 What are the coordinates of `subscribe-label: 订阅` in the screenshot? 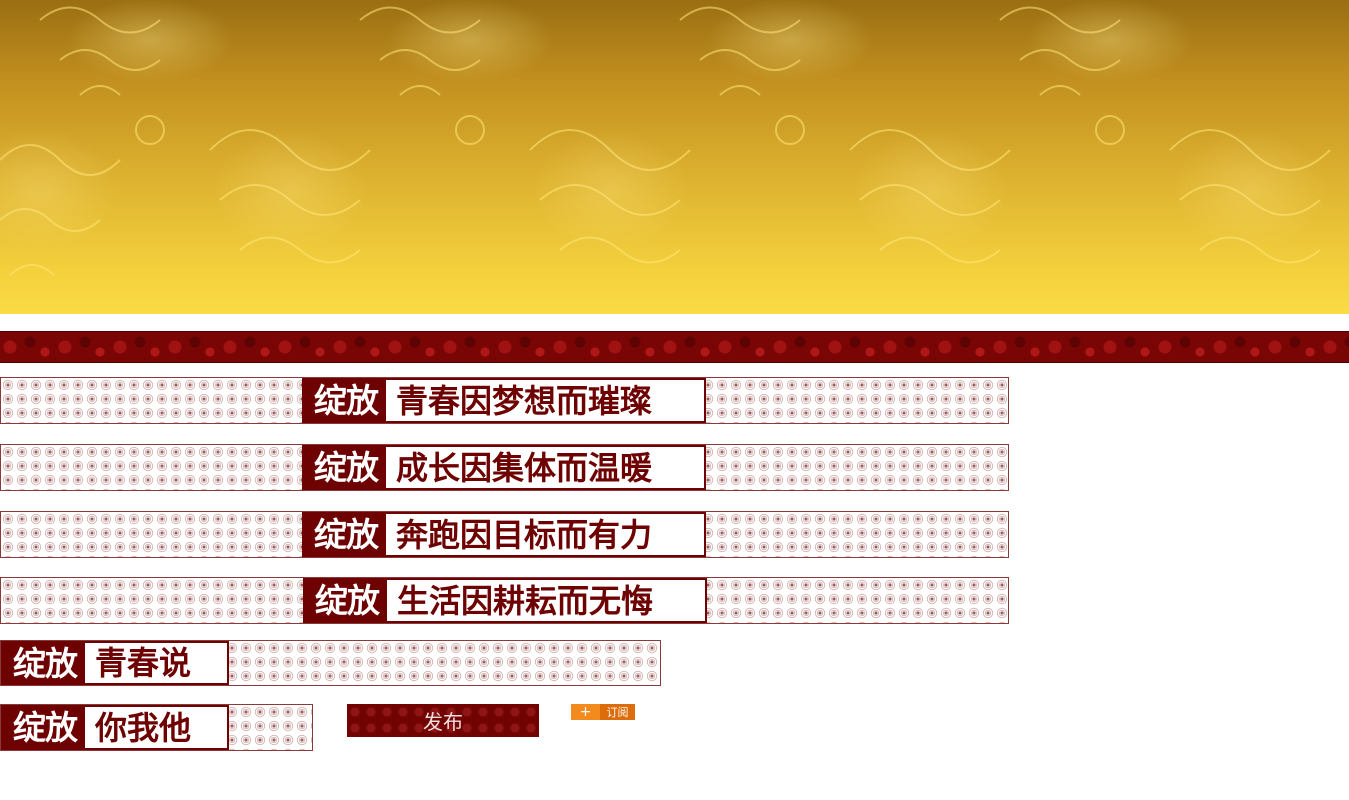 It's located at (617, 712).